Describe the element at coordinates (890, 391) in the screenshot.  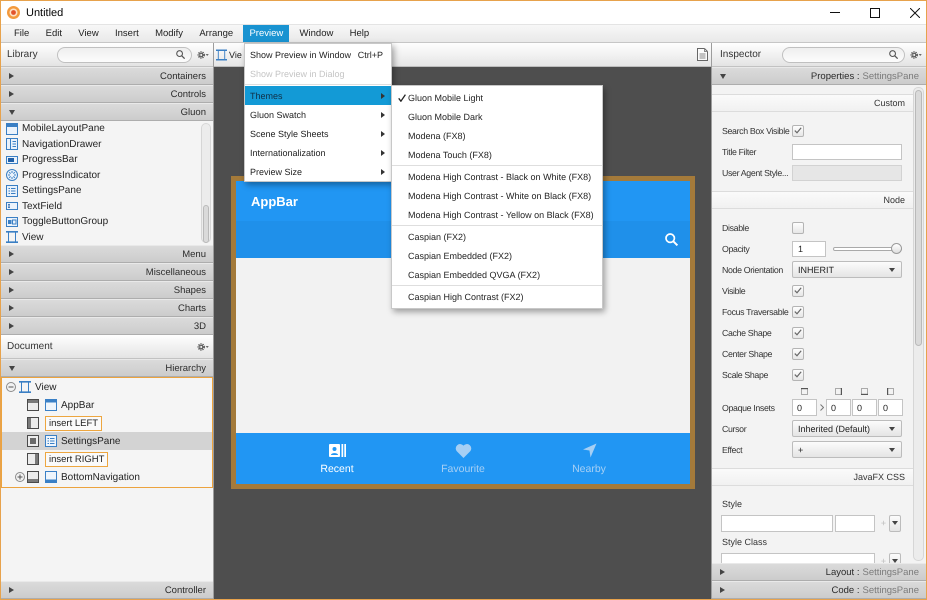
I see `left-side-icon` at that location.